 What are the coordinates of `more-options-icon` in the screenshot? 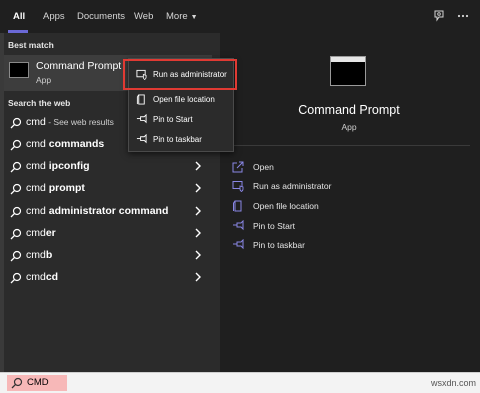 It's located at (463, 16).